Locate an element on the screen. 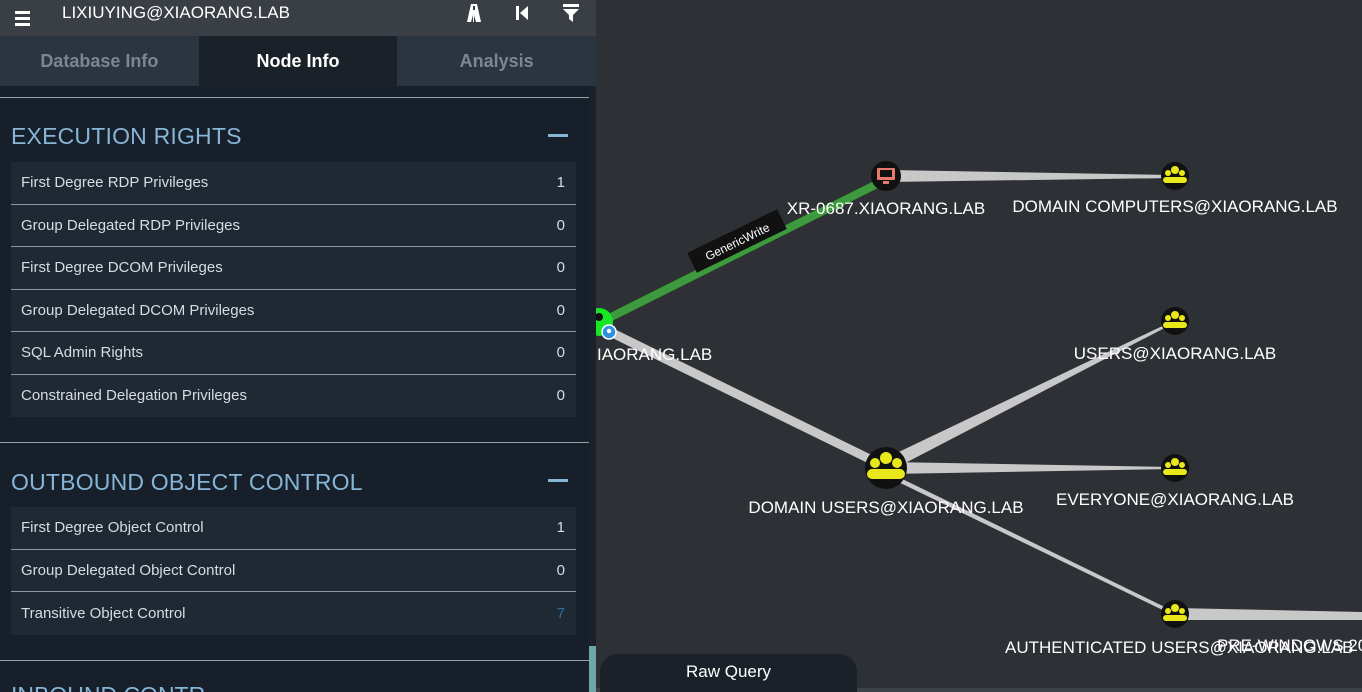  tab-node-info: Node Info is located at coordinates (298, 61).